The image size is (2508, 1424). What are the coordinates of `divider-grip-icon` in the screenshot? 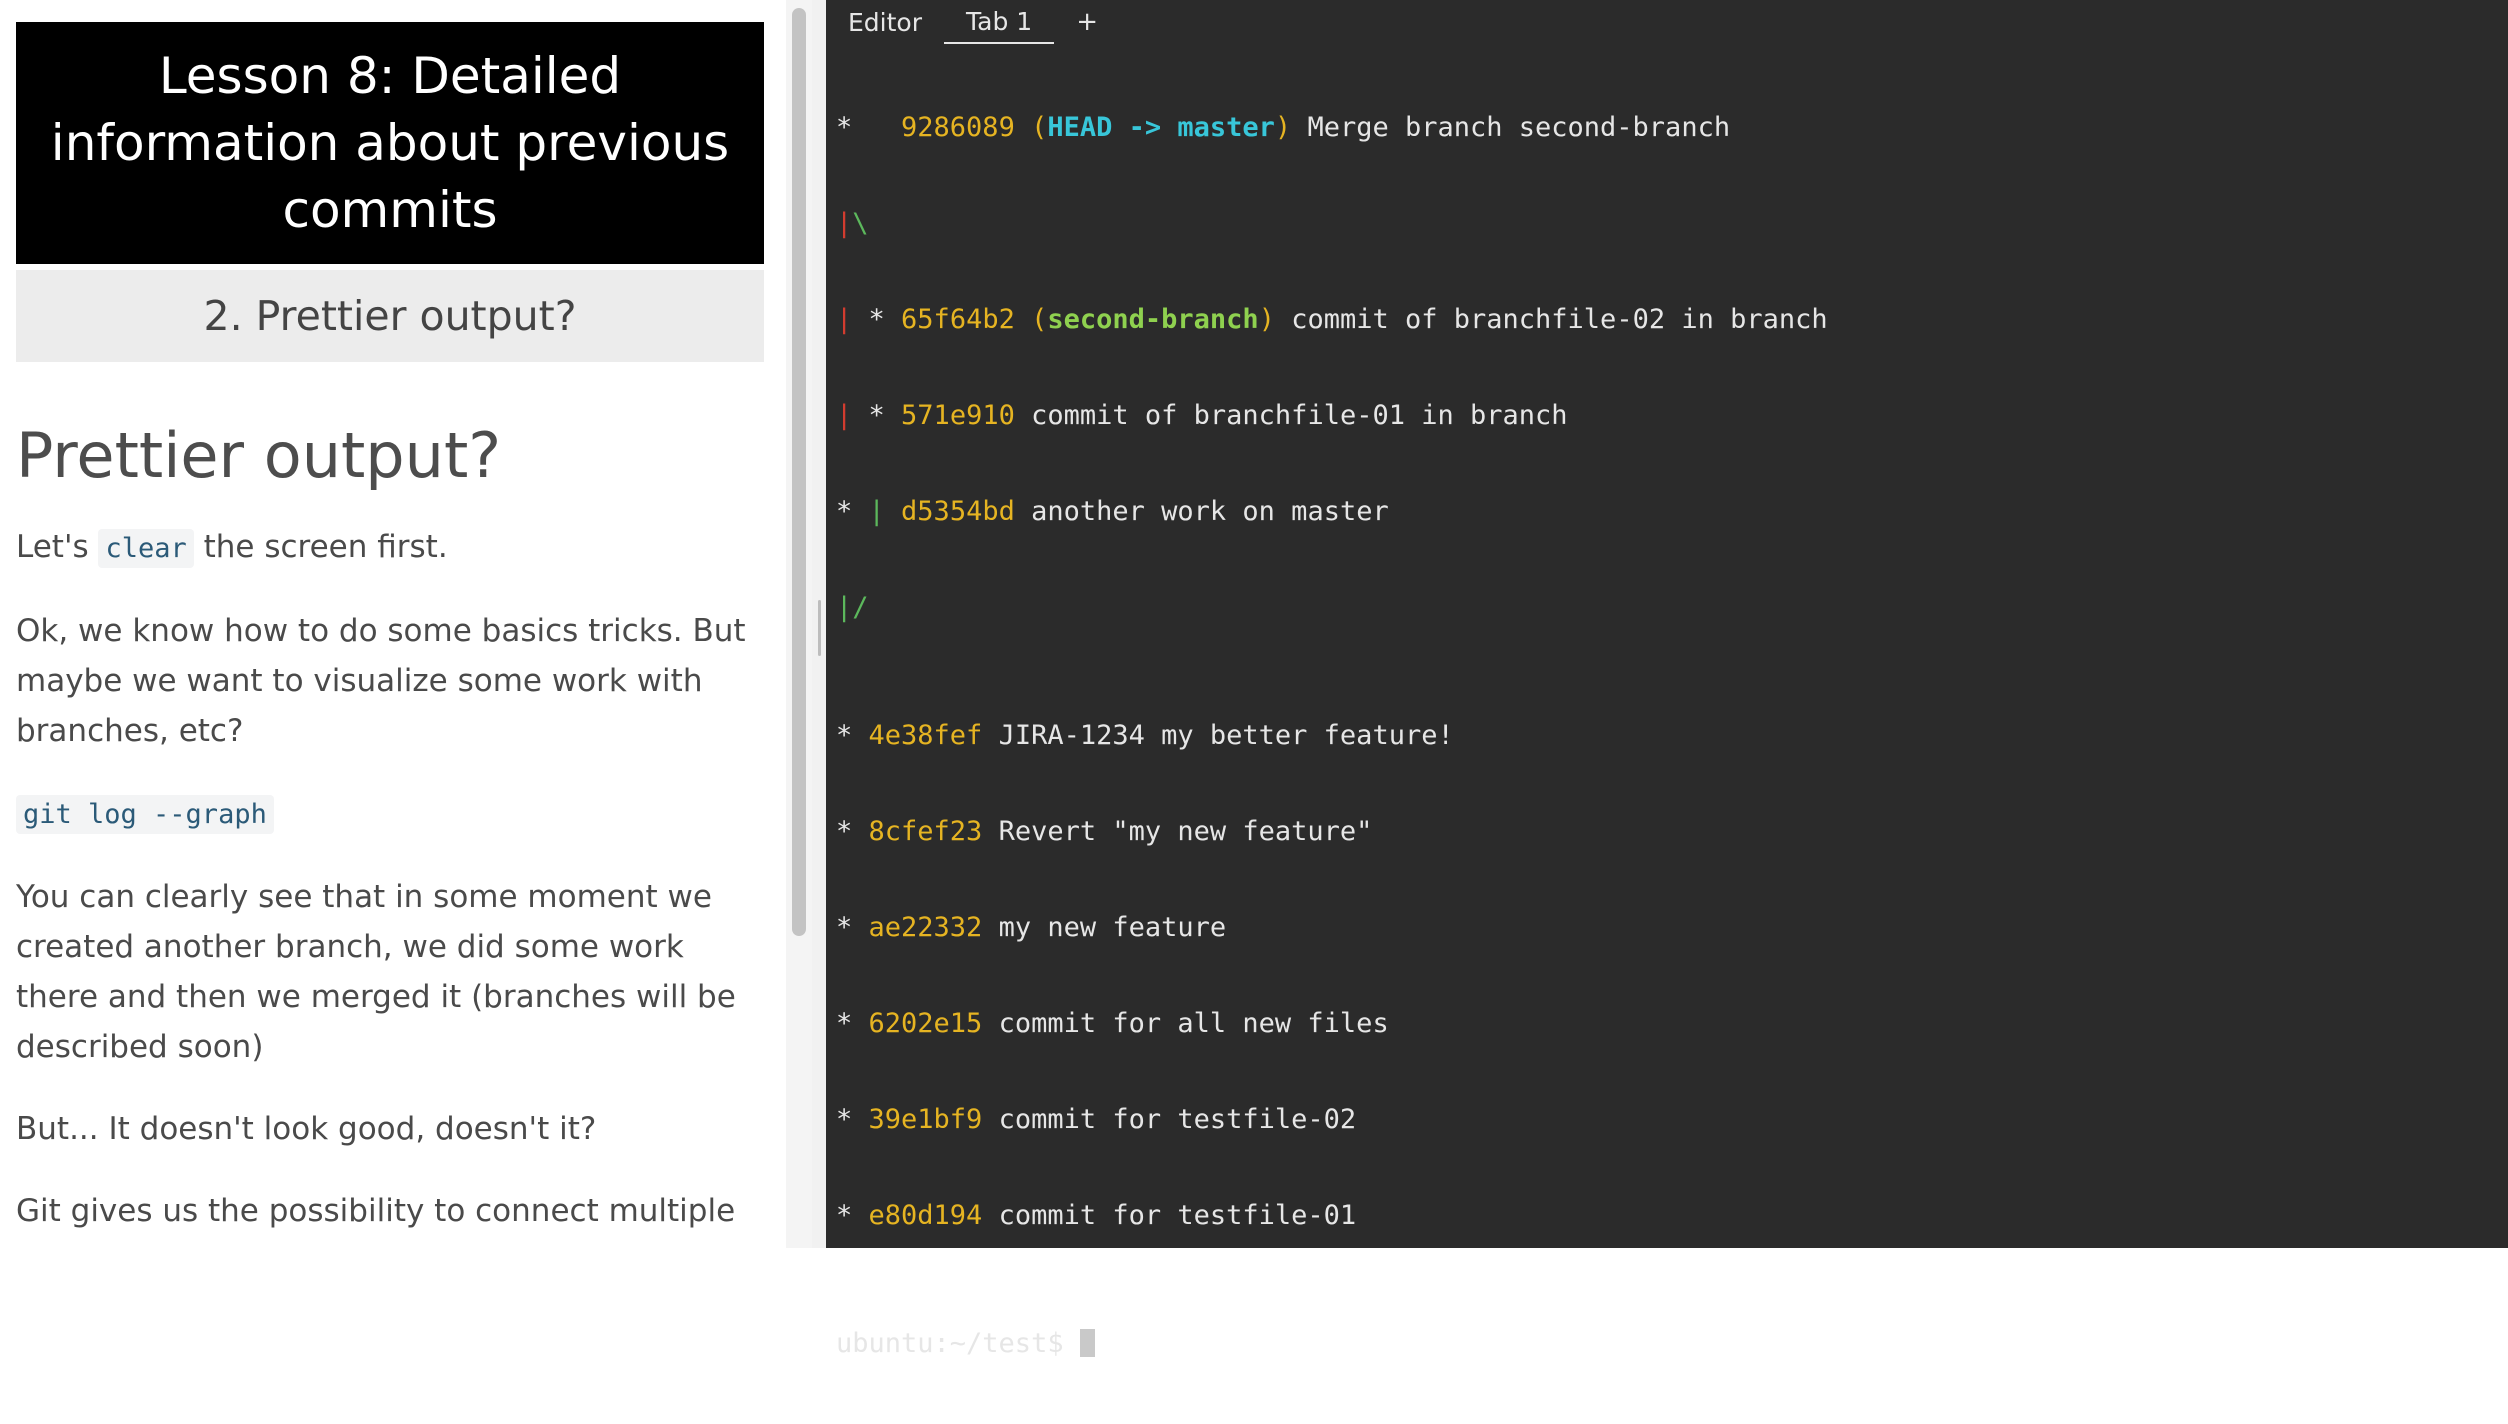 It's located at (819, 628).